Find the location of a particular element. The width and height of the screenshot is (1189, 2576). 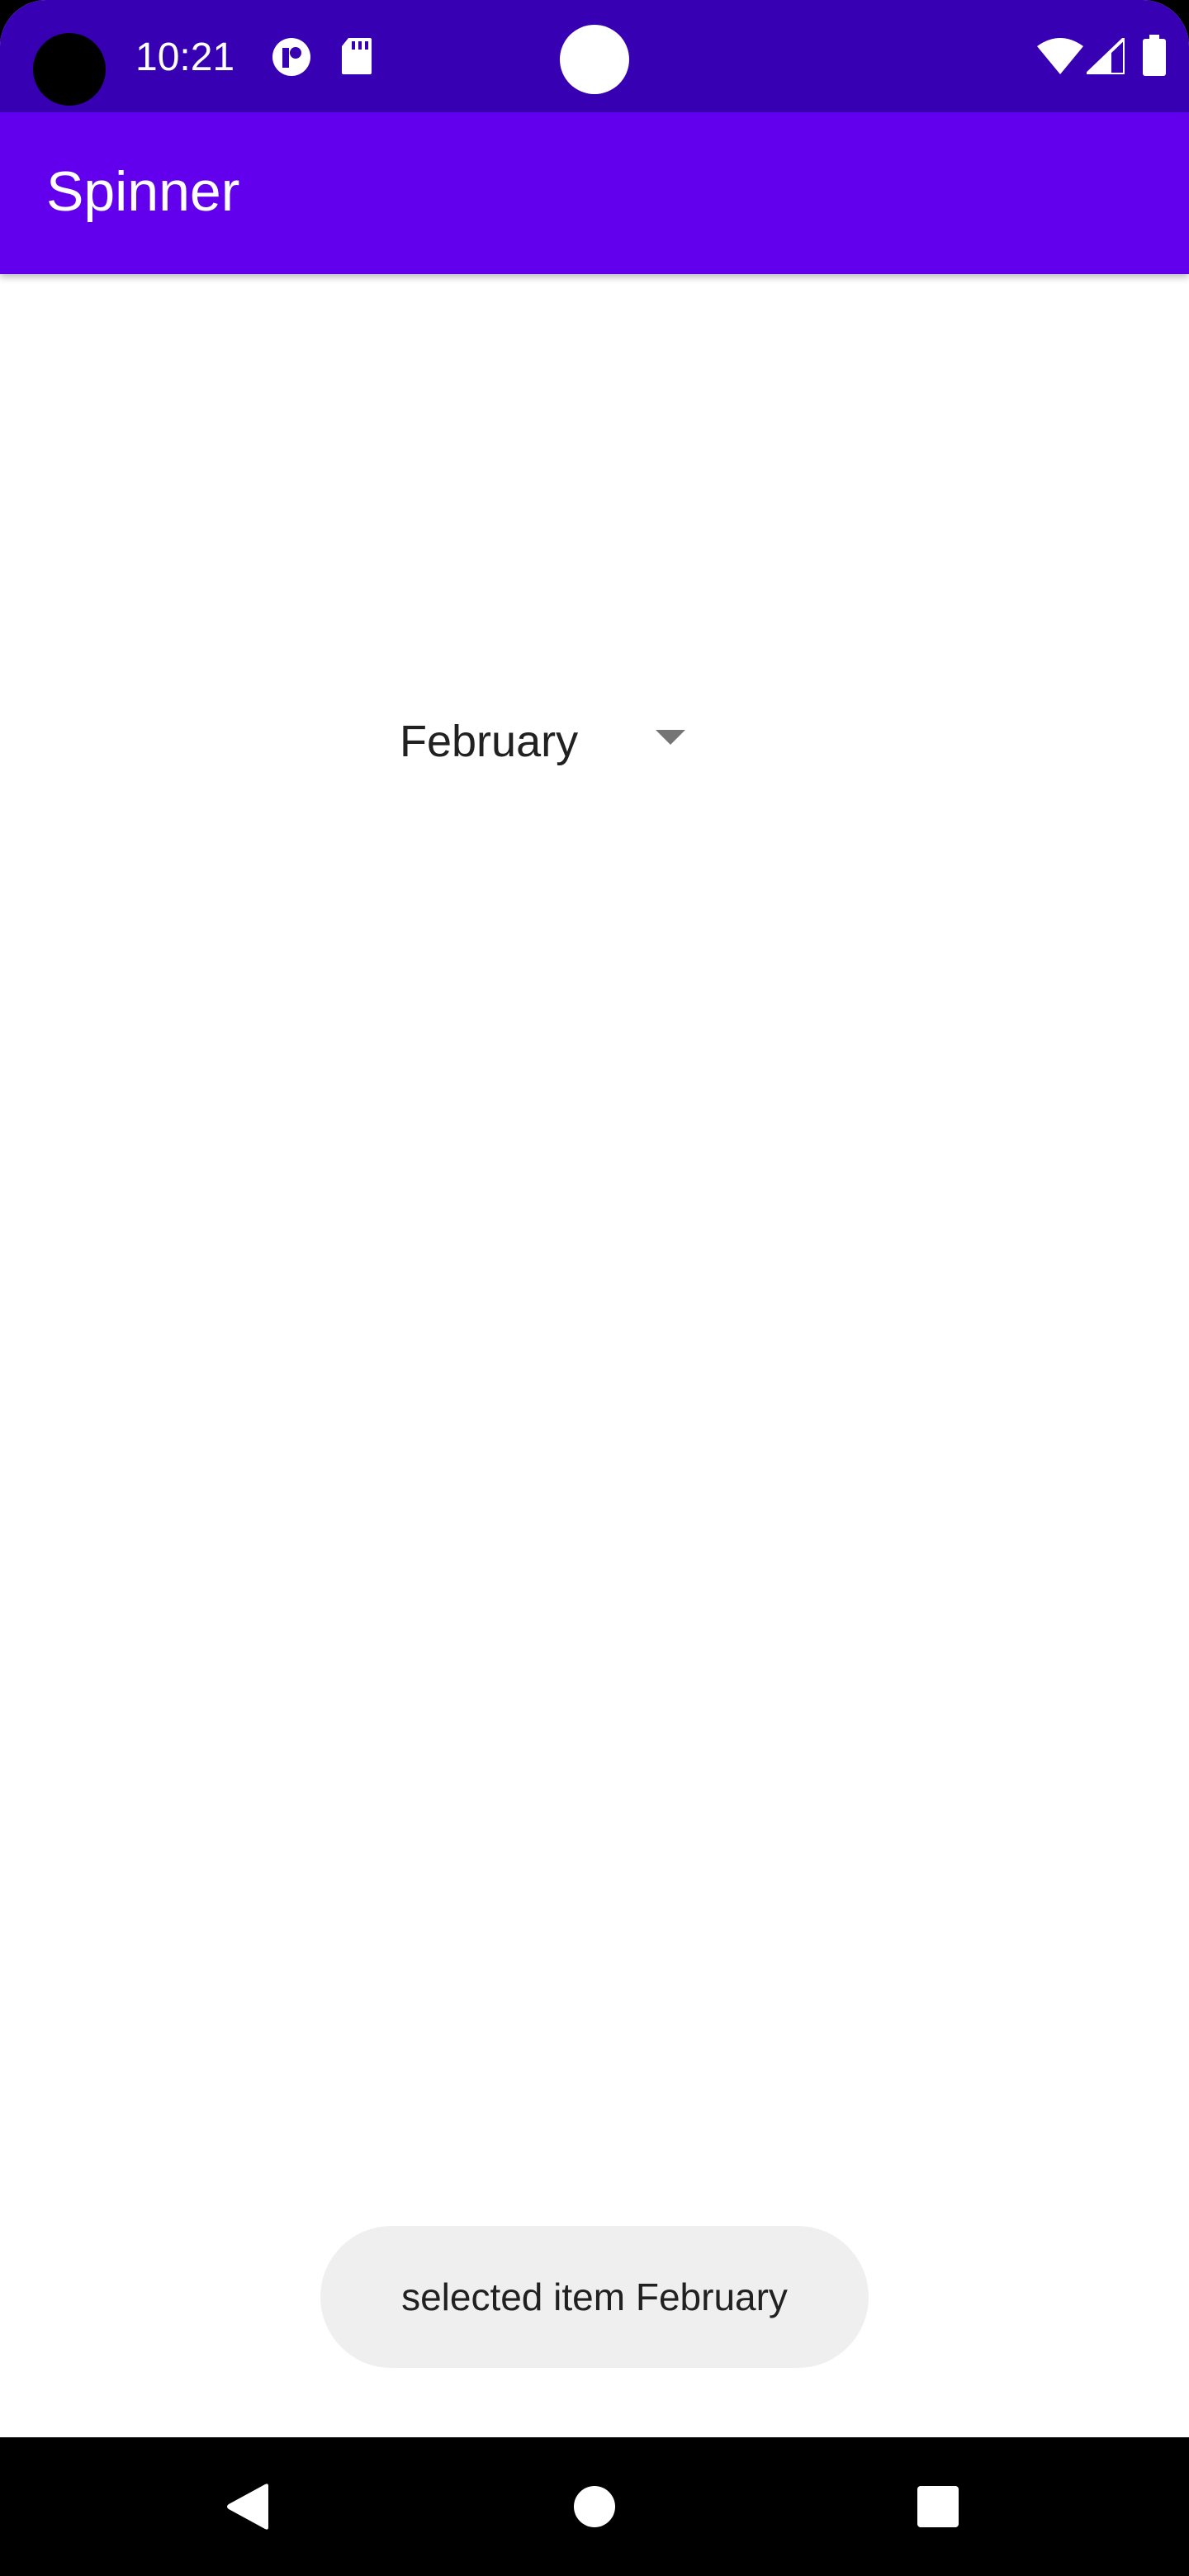

camera-cutout is located at coordinates (69, 69).